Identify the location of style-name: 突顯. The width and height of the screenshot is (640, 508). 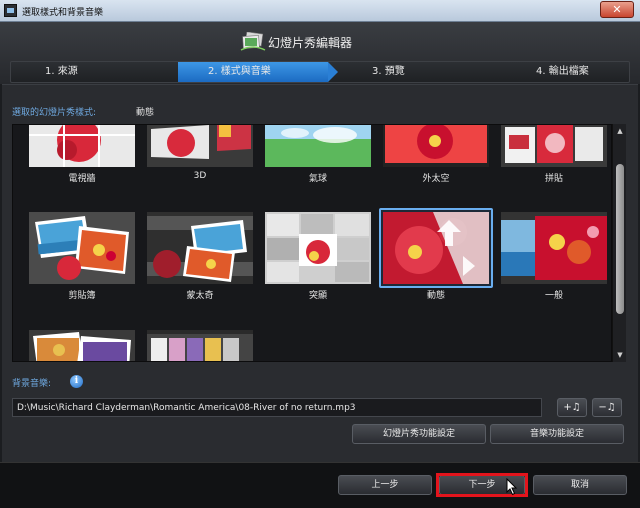
(317, 296).